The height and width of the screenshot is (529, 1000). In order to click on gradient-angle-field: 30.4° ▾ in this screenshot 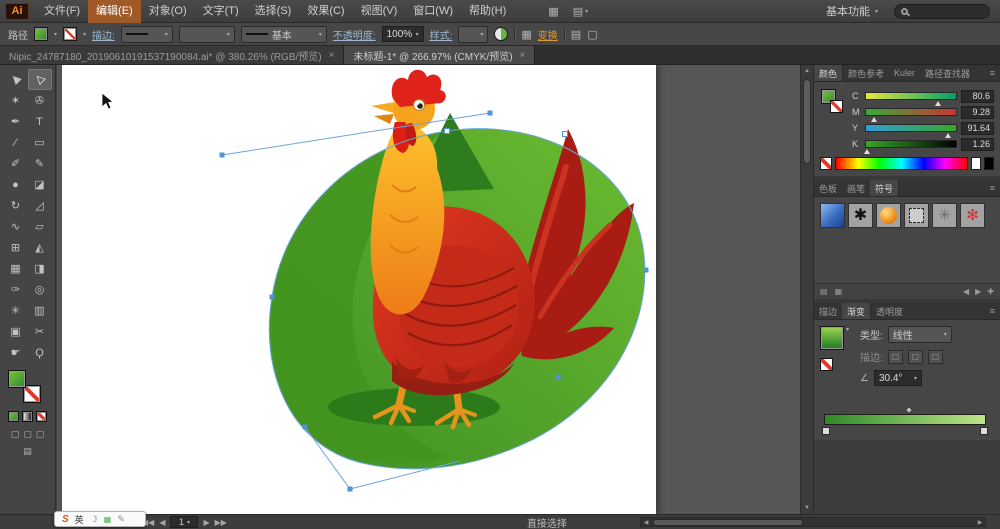, I will do `click(897, 378)`.